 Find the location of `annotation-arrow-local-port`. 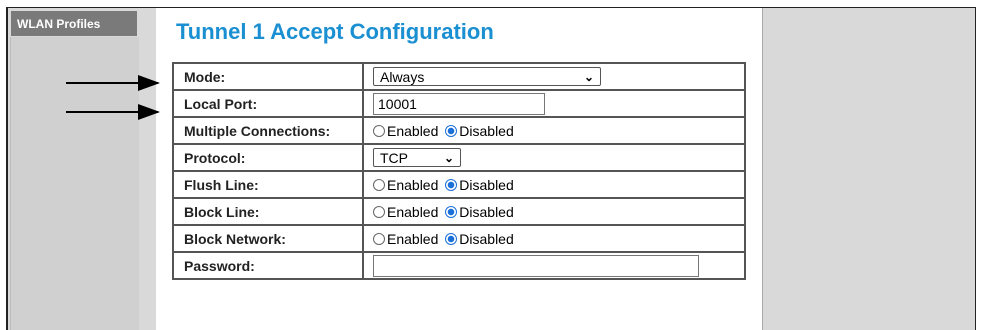

annotation-arrow-local-port is located at coordinates (113, 112).